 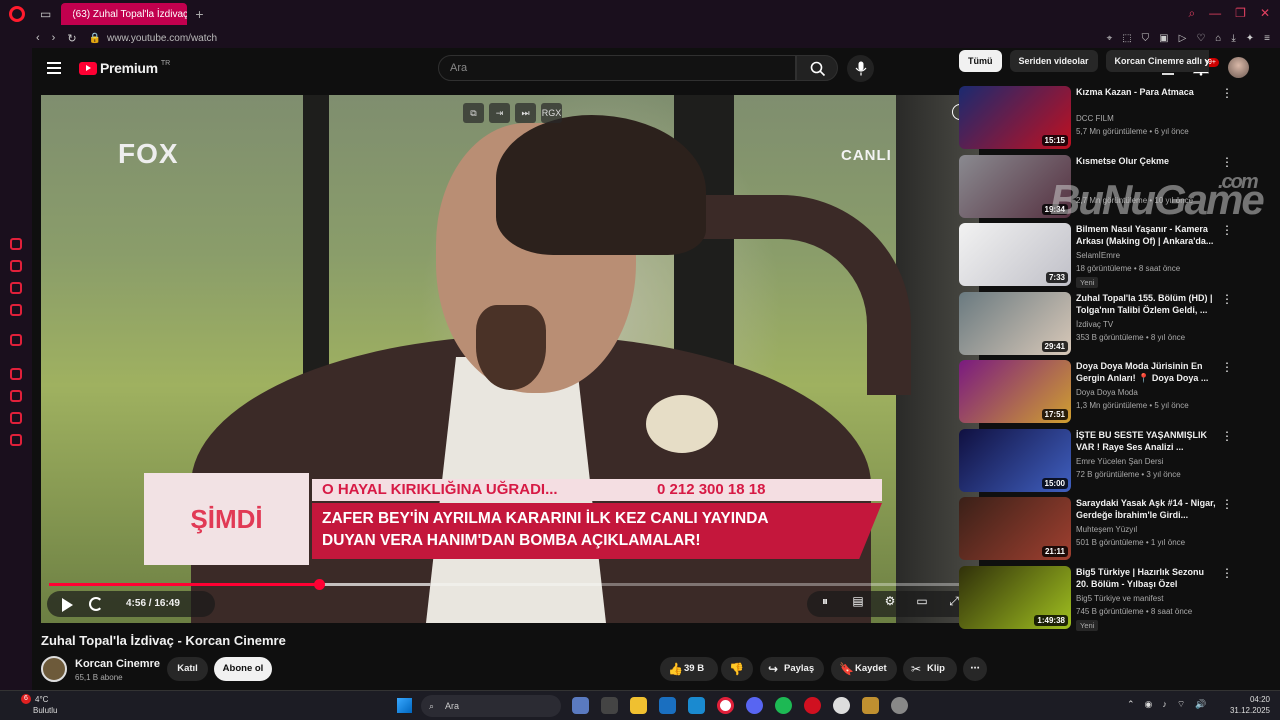 What do you see at coordinates (1015, 323) in the screenshot?
I see `video-thumbnail: 29:41` at bounding box center [1015, 323].